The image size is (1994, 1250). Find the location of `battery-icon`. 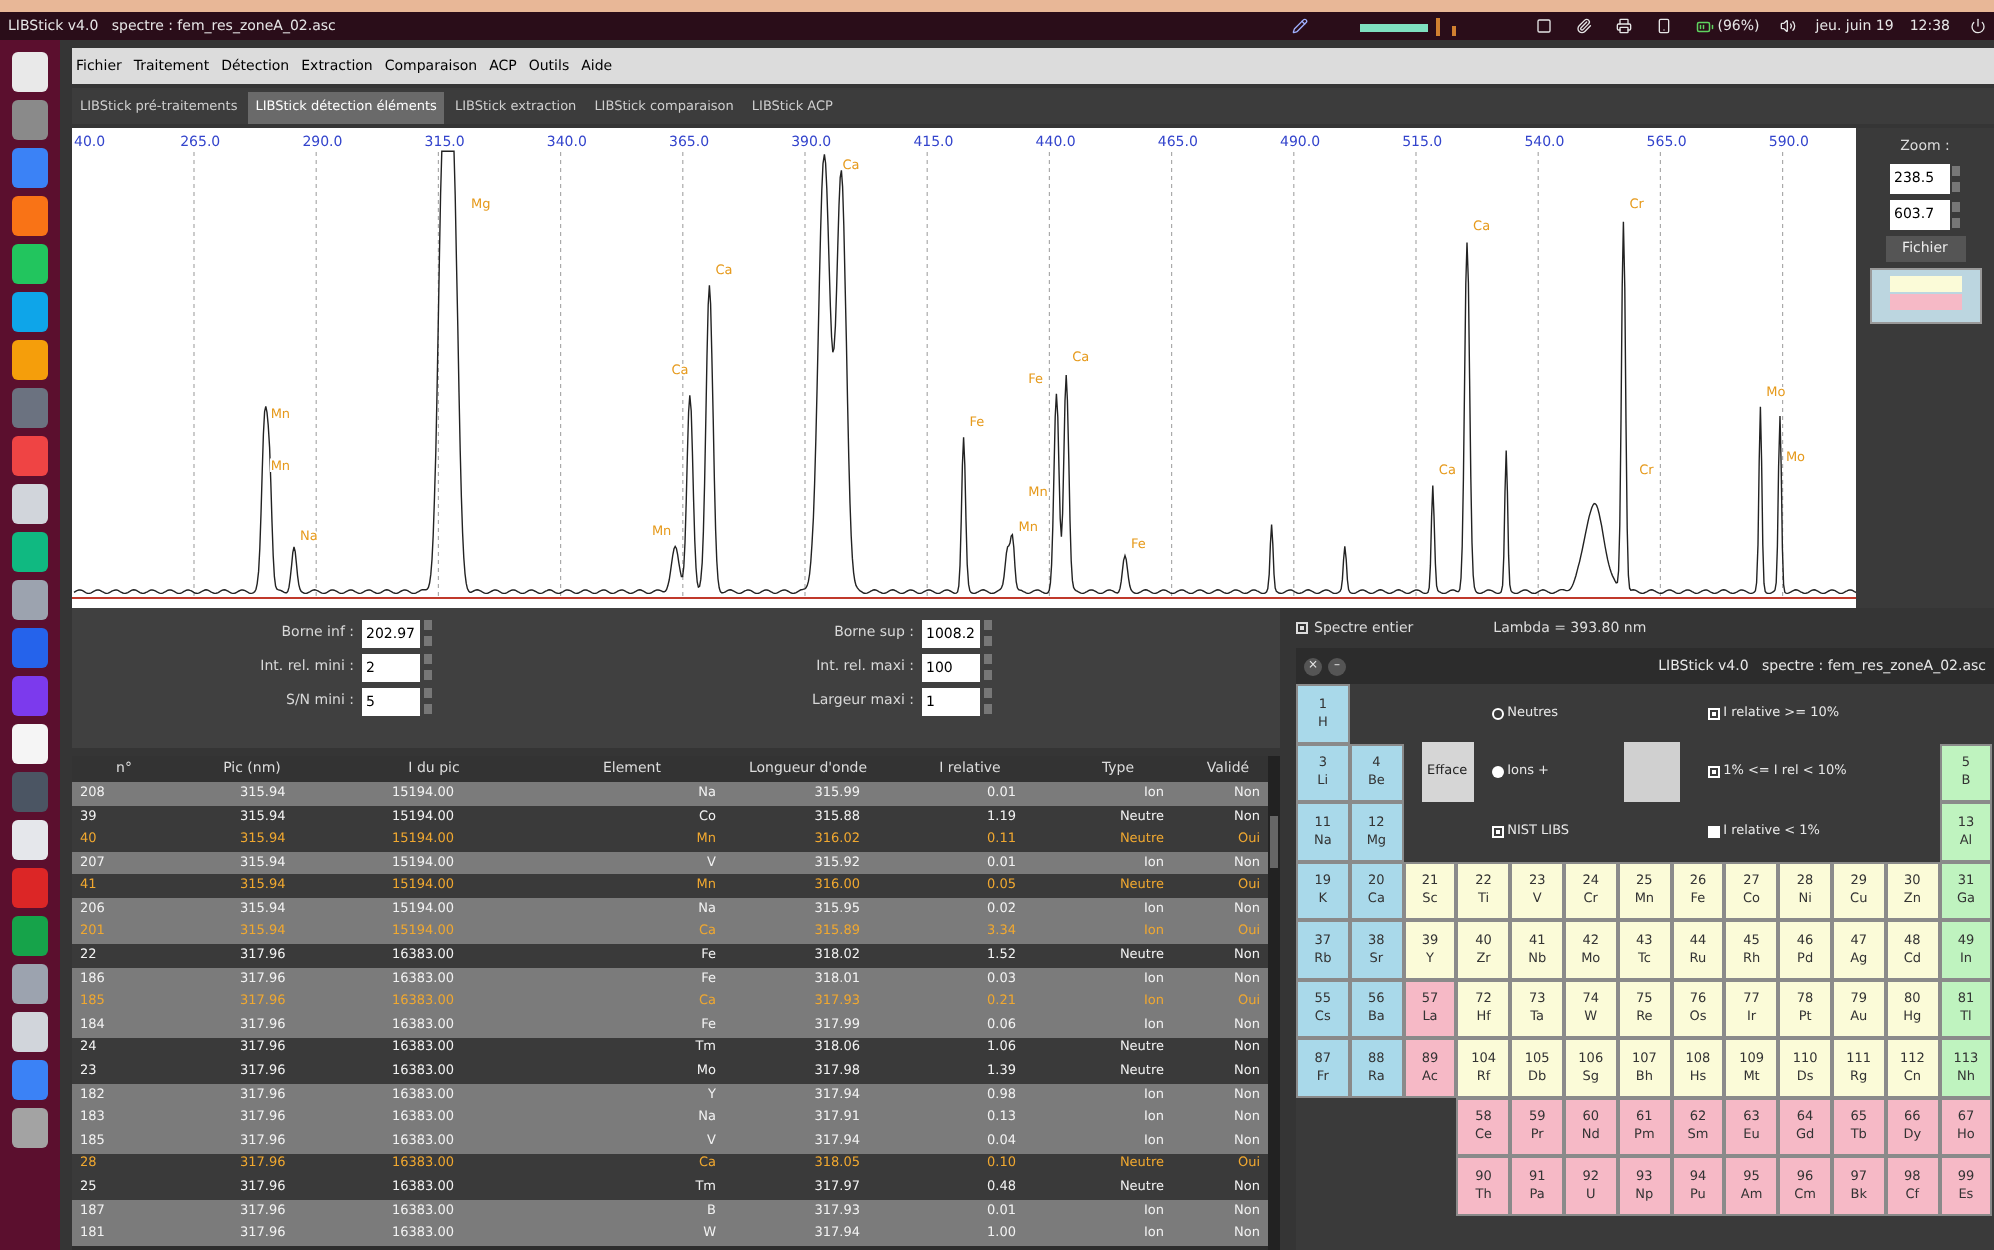

battery-icon is located at coordinates (1704, 26).